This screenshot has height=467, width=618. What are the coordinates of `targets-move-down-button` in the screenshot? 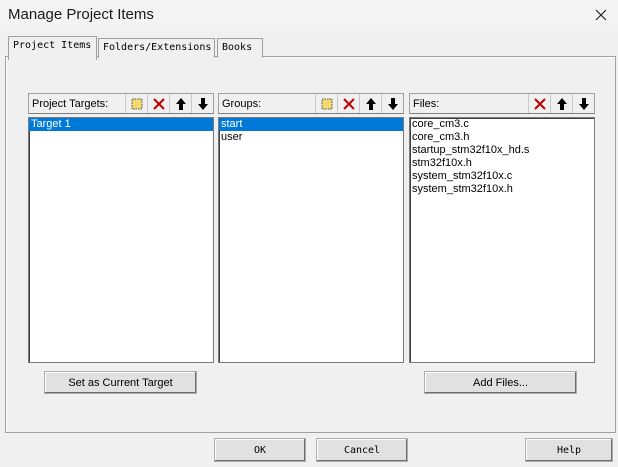 It's located at (202, 103).